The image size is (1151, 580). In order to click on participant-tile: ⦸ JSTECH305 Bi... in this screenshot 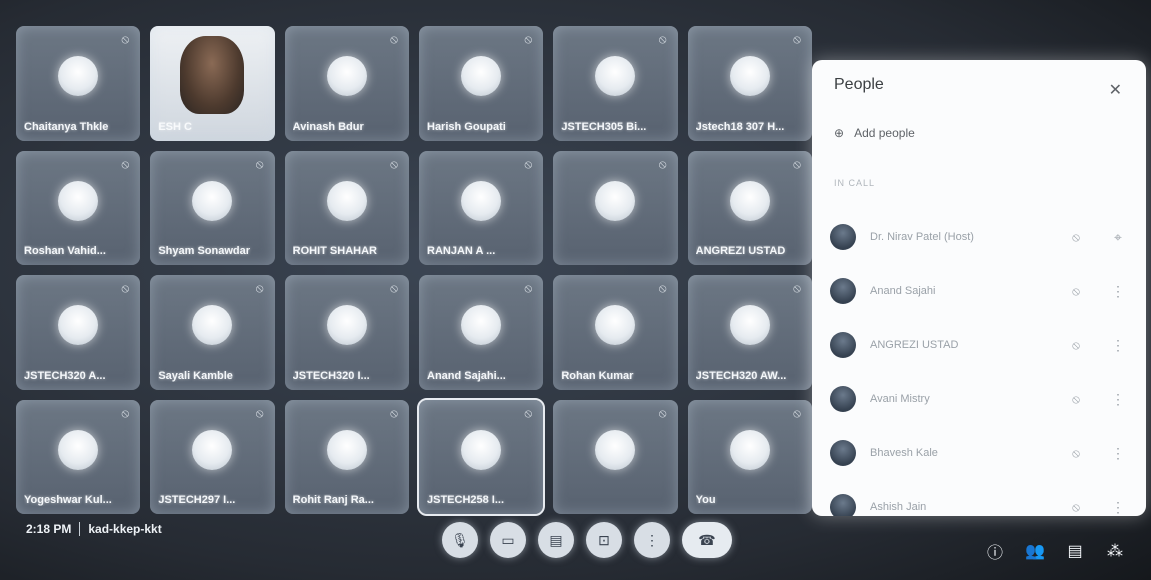, I will do `click(615, 83)`.